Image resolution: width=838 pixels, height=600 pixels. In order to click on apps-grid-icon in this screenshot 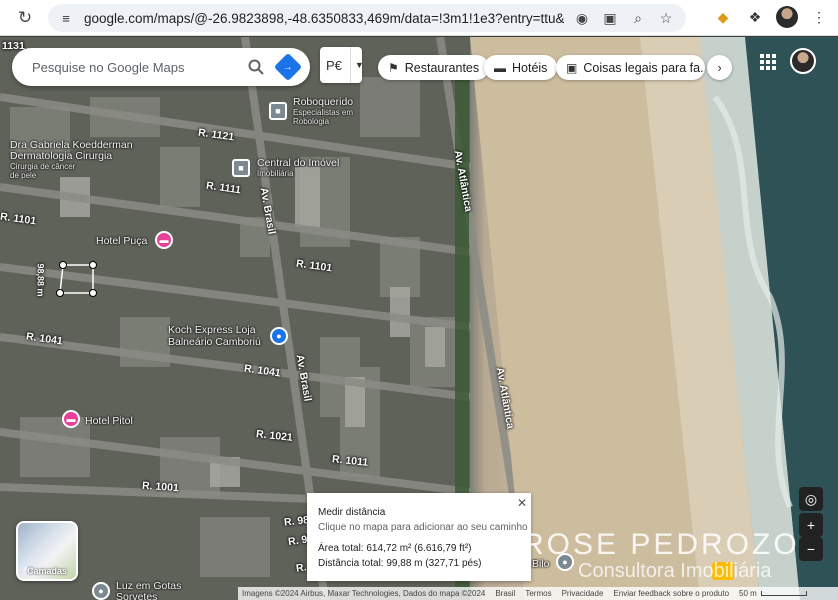, I will do `click(768, 62)`.